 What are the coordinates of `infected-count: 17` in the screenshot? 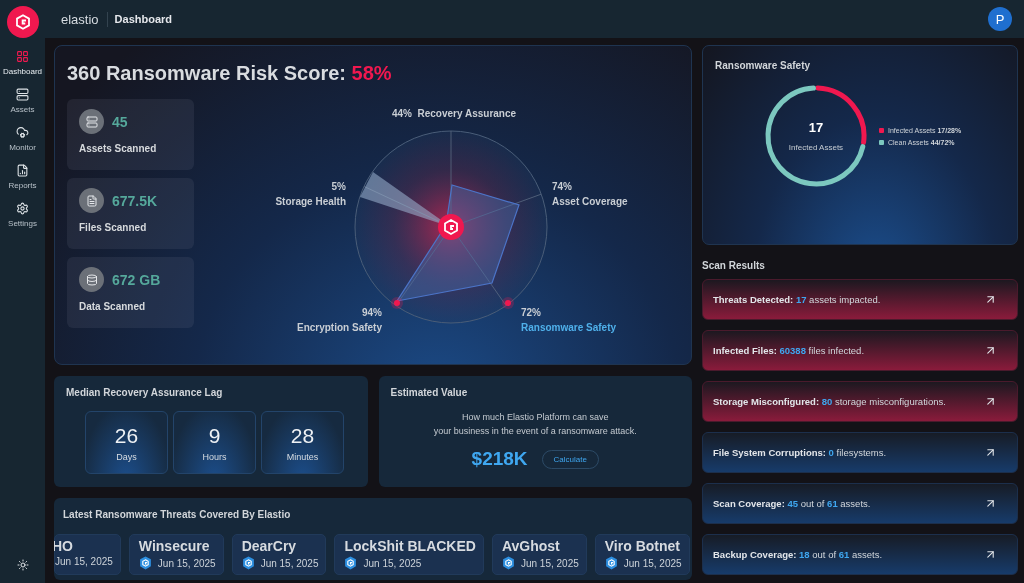 It's located at (816, 127).